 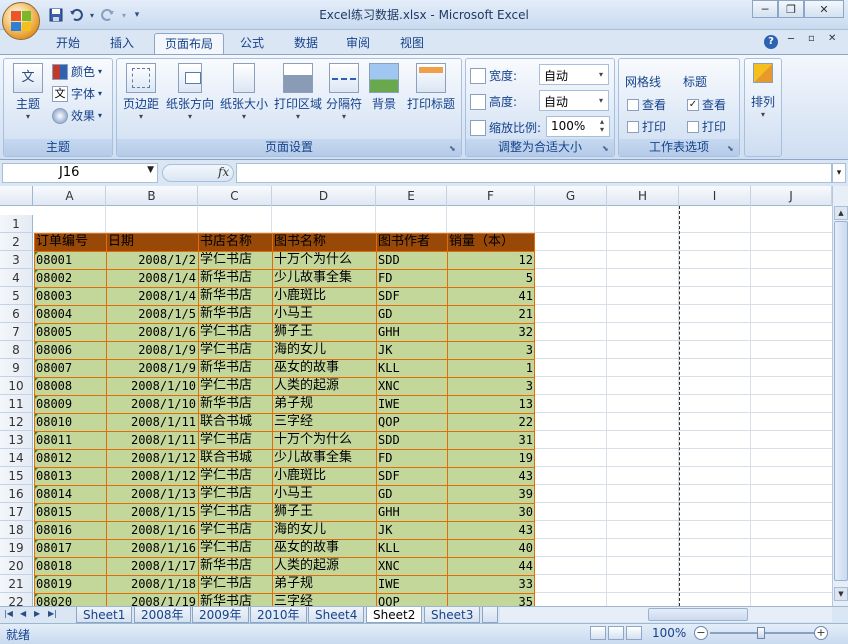 What do you see at coordinates (574, 74) in the screenshot?
I see `width-select: 自动 ▾` at bounding box center [574, 74].